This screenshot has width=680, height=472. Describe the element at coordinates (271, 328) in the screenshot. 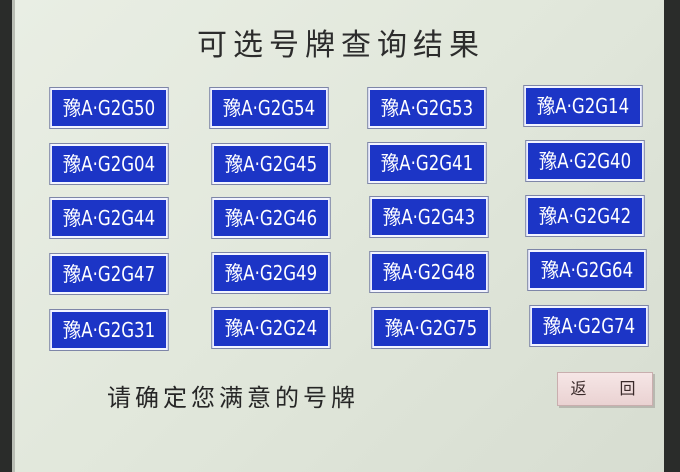

I see `plate-option: 豫A·G2G24` at that location.